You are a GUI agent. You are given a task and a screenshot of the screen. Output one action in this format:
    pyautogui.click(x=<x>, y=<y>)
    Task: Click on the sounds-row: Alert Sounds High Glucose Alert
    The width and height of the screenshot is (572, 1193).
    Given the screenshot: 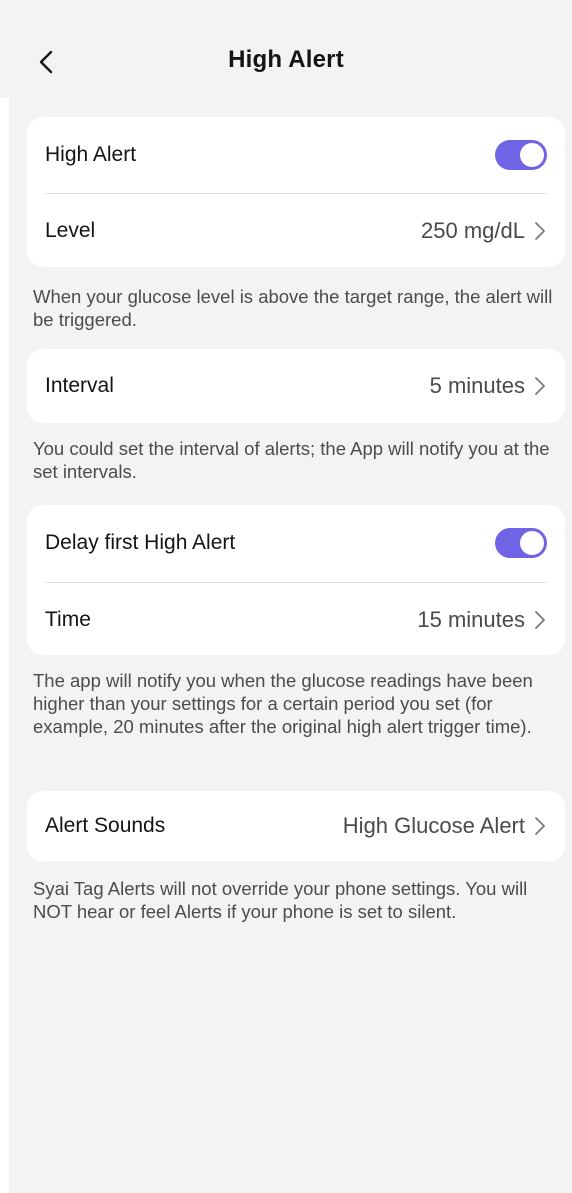 What is the action you would take?
    pyautogui.click(x=296, y=826)
    